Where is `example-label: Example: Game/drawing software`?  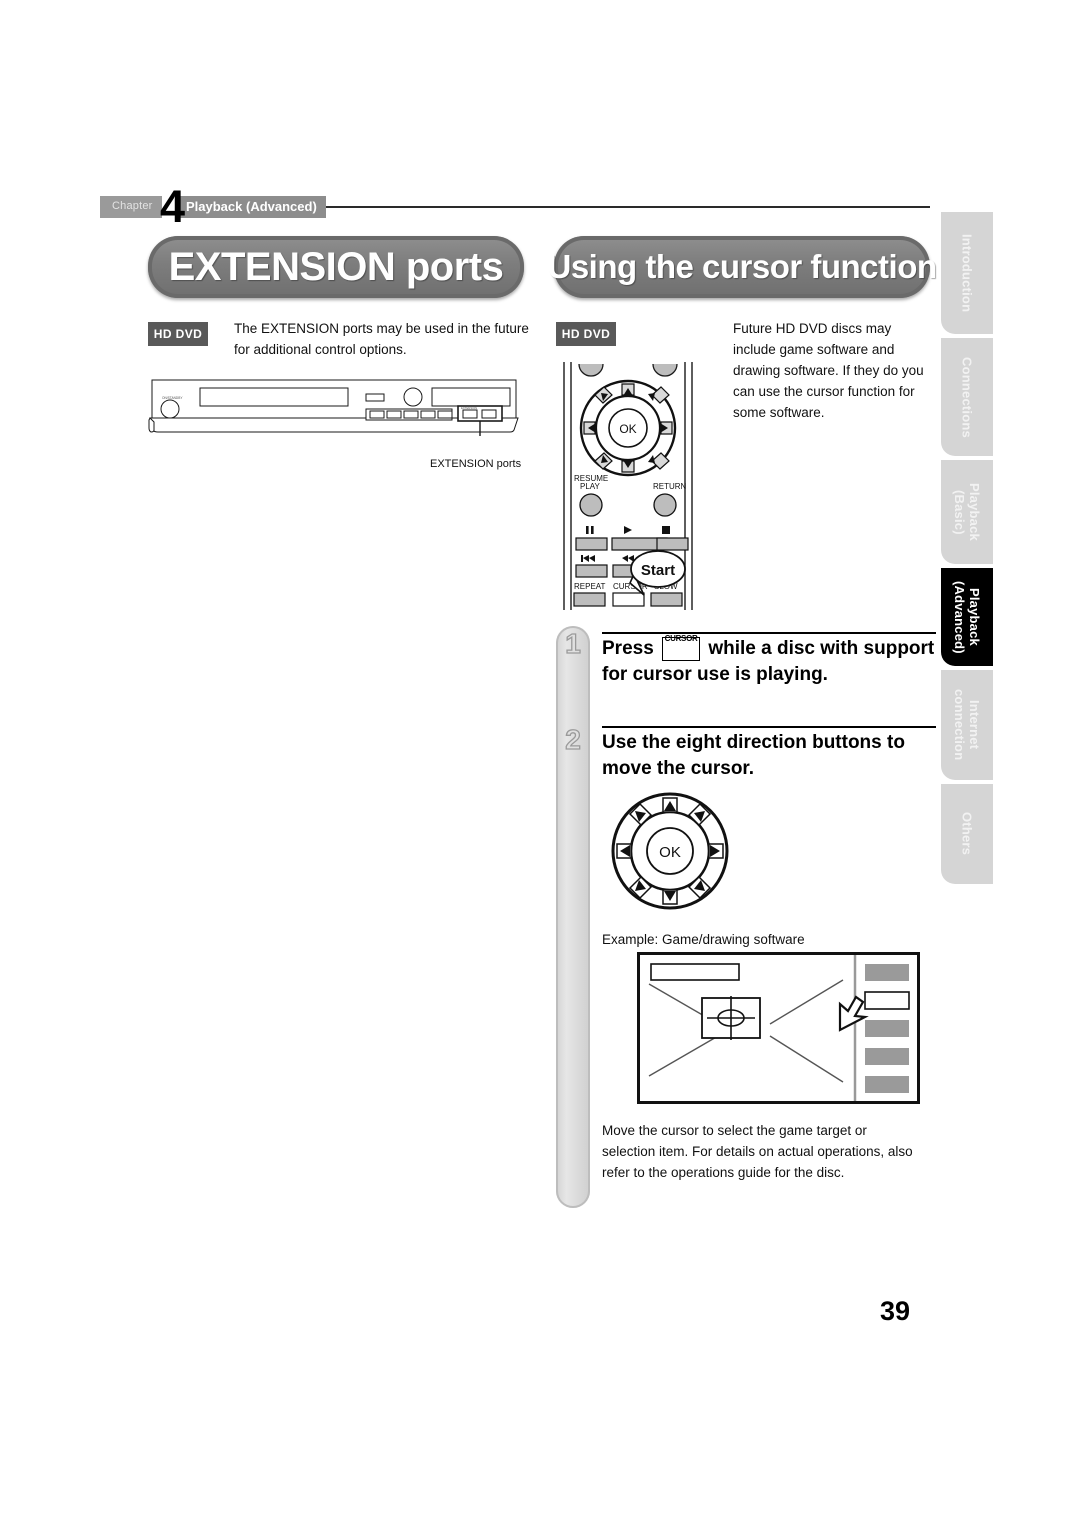 example-label: Example: Game/drawing software is located at coordinates (703, 939).